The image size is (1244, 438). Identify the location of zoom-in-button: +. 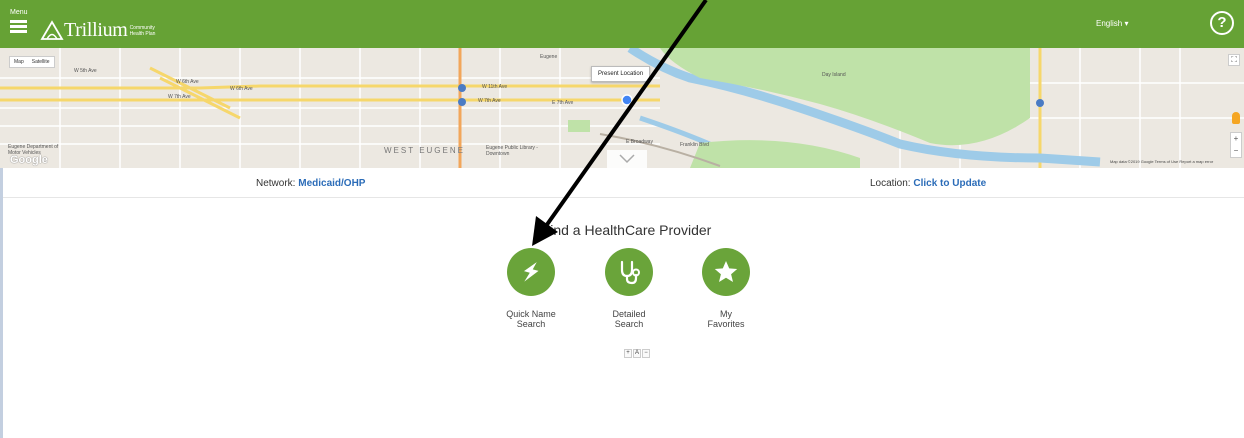
(1236, 139).